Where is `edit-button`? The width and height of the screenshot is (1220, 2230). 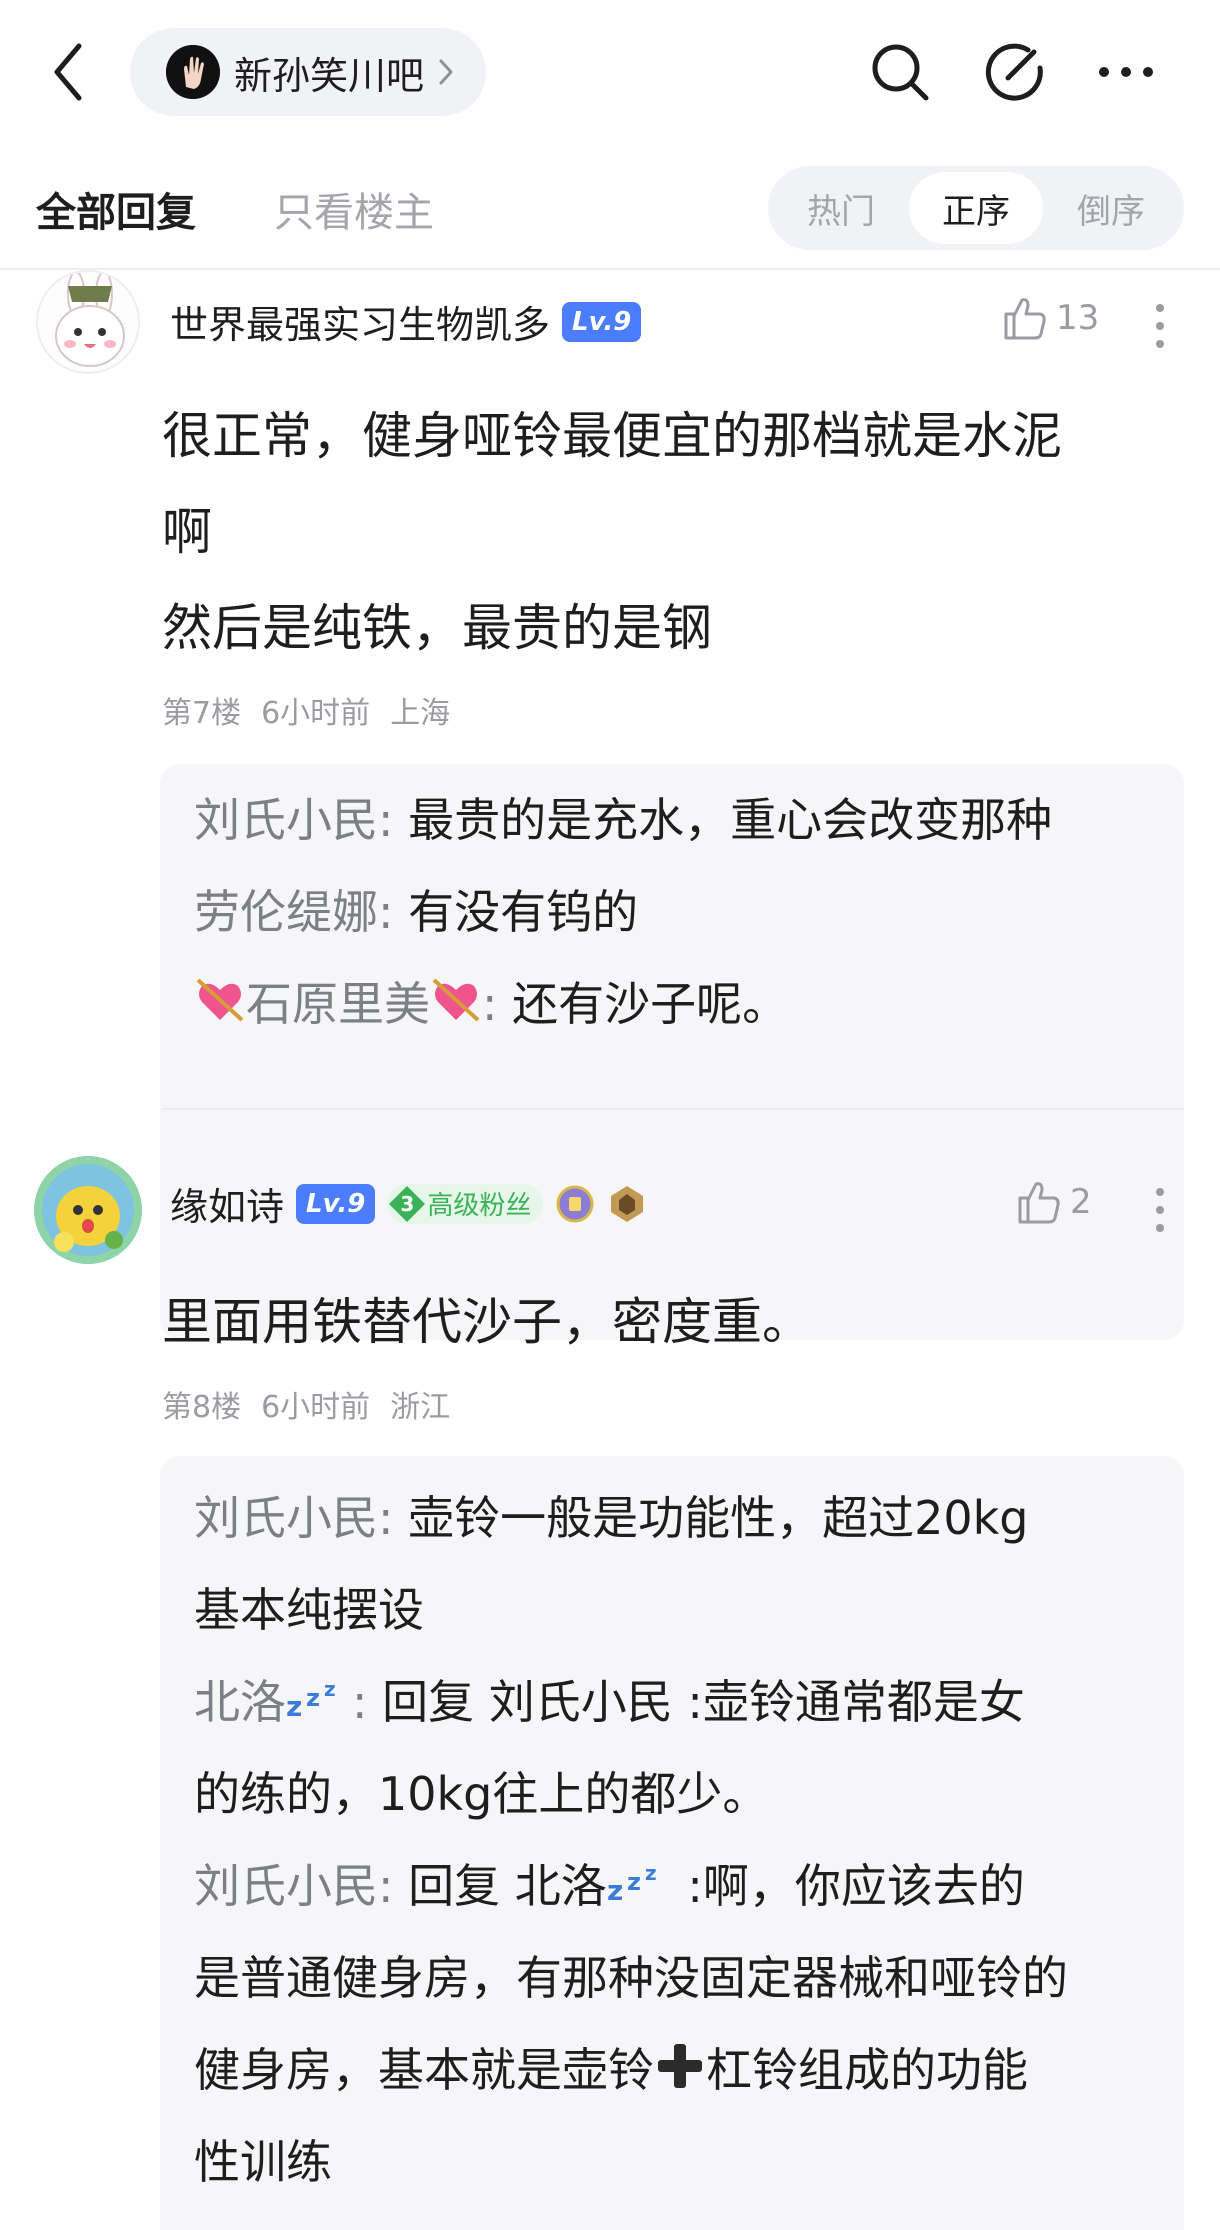
edit-button is located at coordinates (1014, 72).